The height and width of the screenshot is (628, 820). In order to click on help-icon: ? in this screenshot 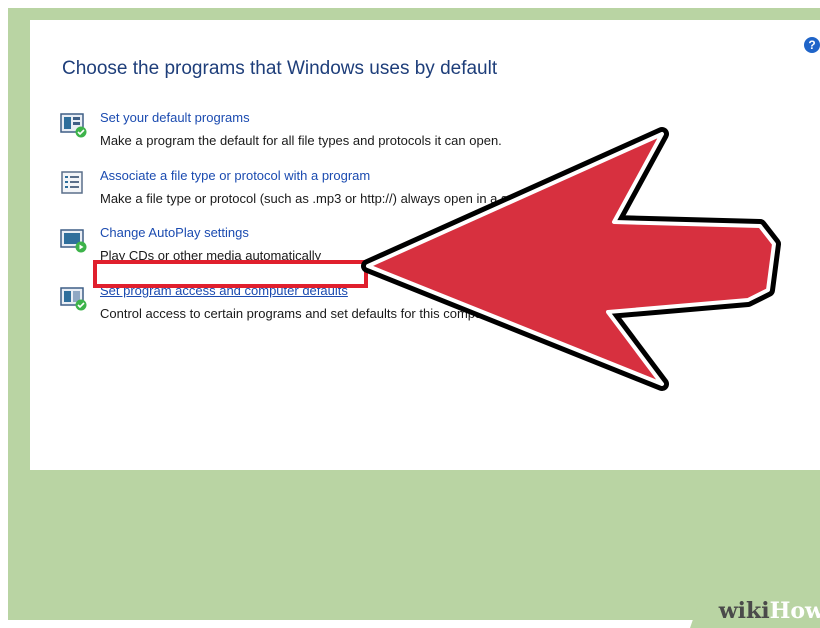, I will do `click(812, 45)`.